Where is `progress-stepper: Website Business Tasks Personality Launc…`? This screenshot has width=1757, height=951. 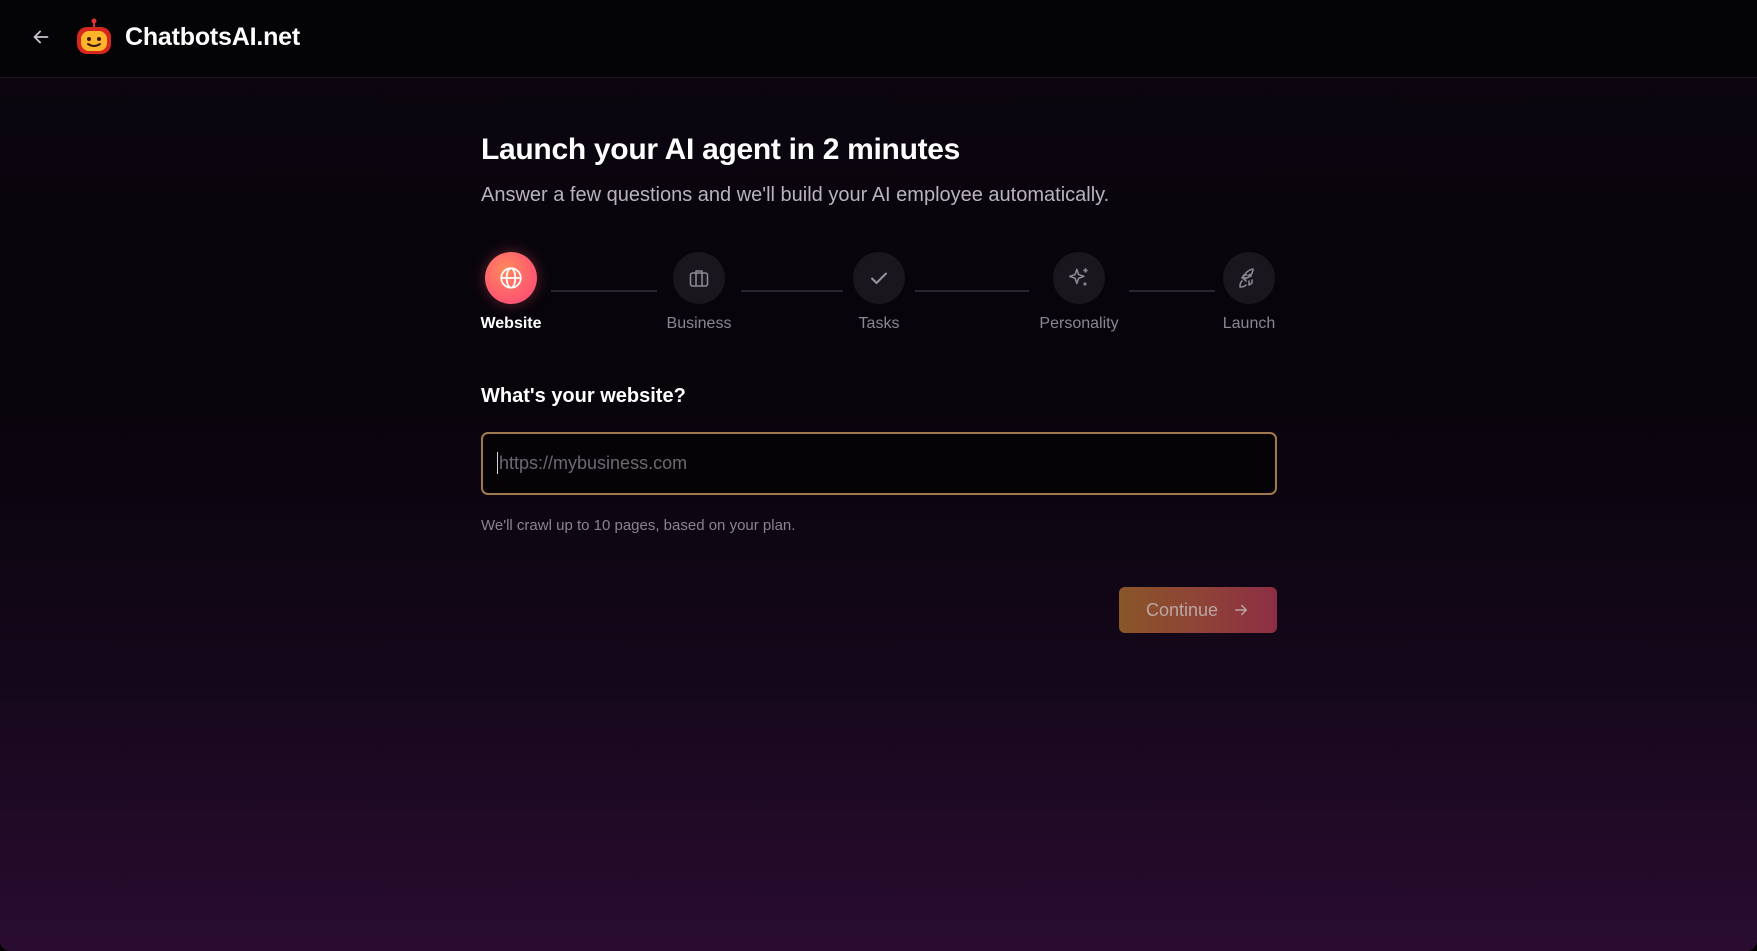
progress-stepper: Website Business Tasks Personality Launc… is located at coordinates (878, 297).